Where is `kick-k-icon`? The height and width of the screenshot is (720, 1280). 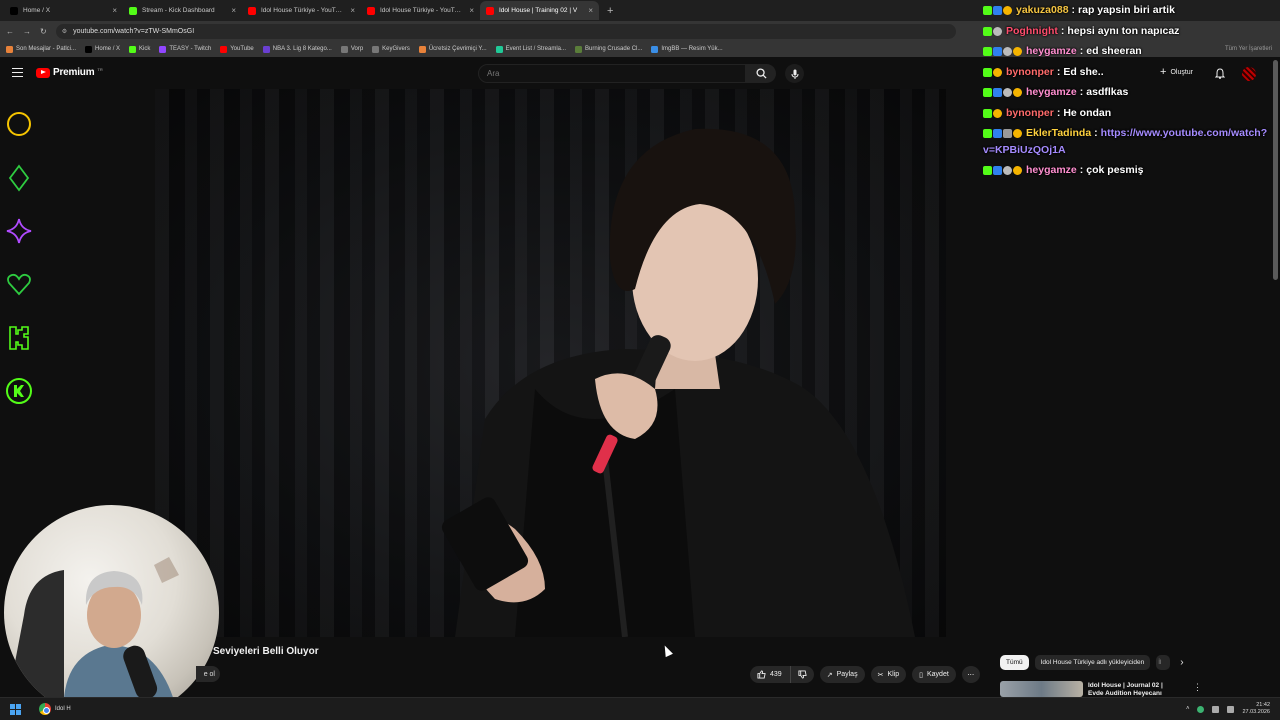
kick-k-icon is located at coordinates (19, 338).